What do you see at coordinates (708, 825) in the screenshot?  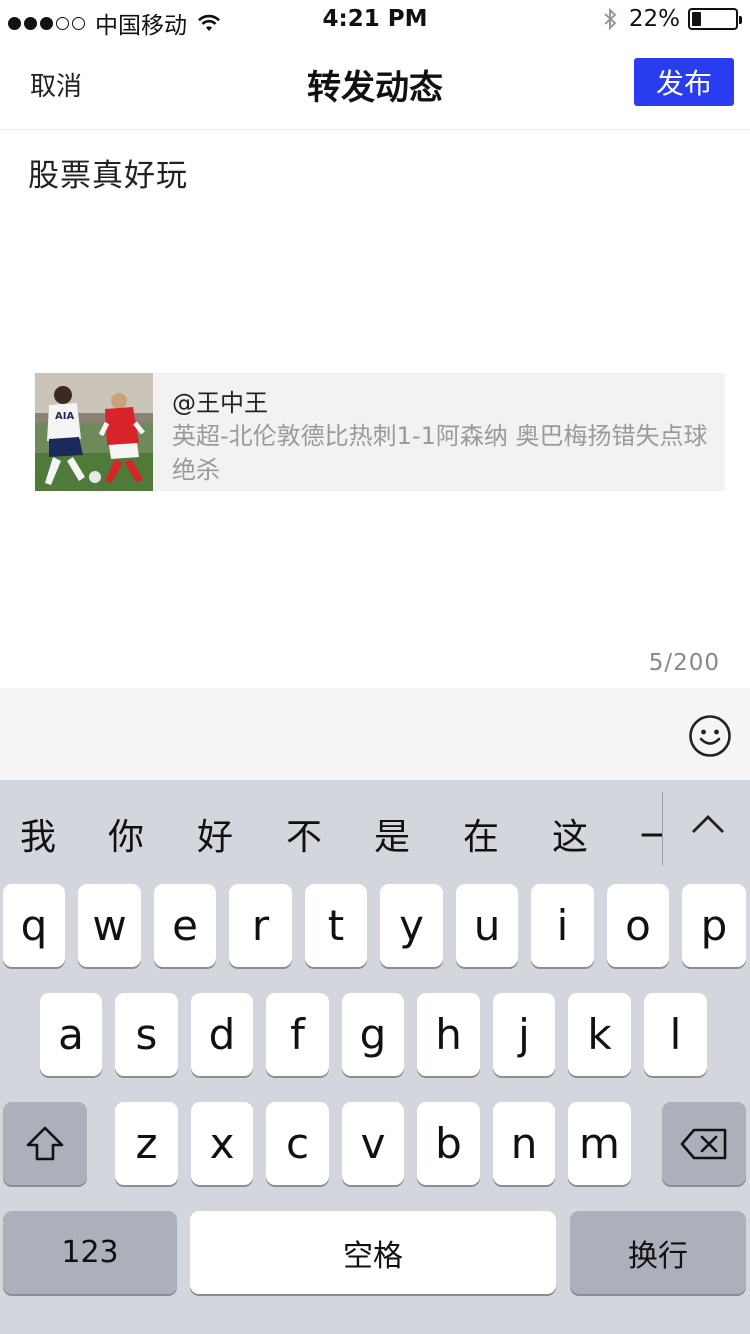 I see `chevron-up-icon` at bounding box center [708, 825].